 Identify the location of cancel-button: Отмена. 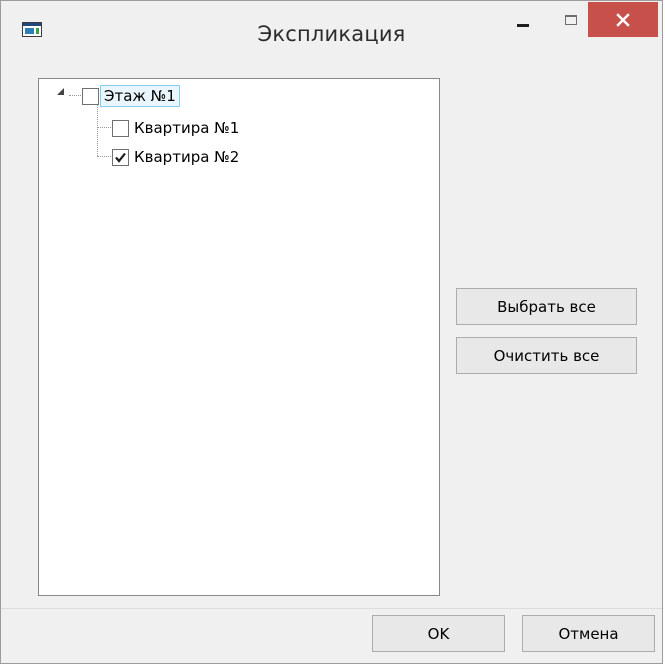
(588, 633).